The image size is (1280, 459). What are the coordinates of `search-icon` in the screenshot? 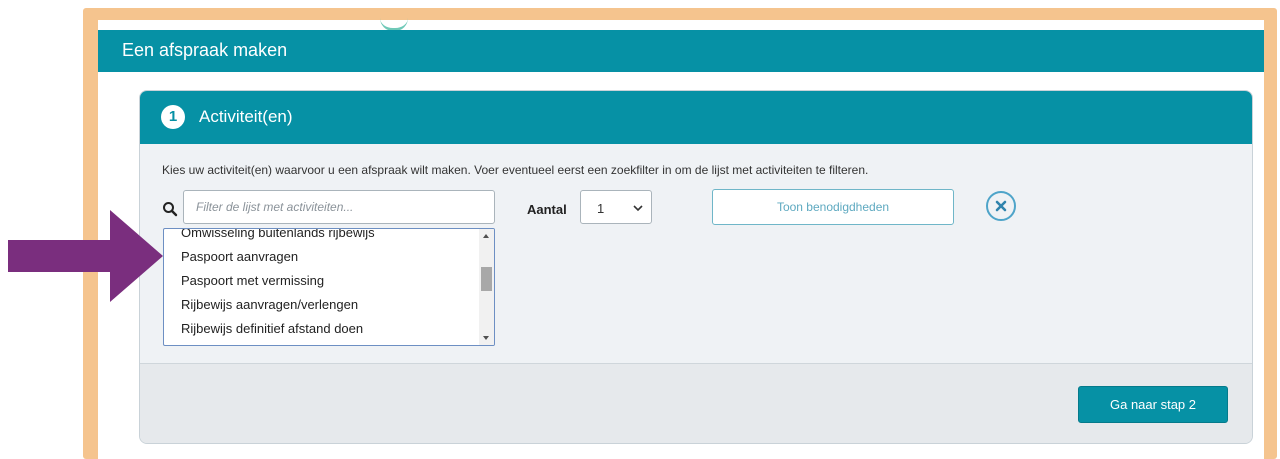 It's located at (170, 209).